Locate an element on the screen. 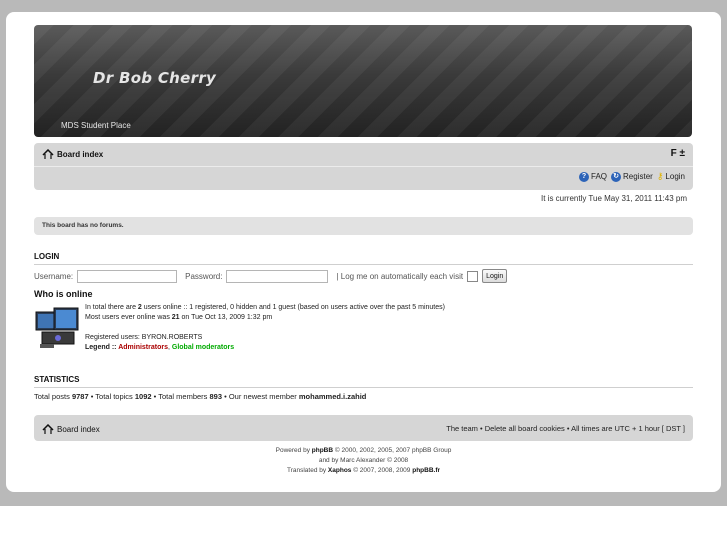 This screenshot has height=545, width=727. registered-users-line: Registered users: BYRON.ROBERTS is located at coordinates (144, 337).